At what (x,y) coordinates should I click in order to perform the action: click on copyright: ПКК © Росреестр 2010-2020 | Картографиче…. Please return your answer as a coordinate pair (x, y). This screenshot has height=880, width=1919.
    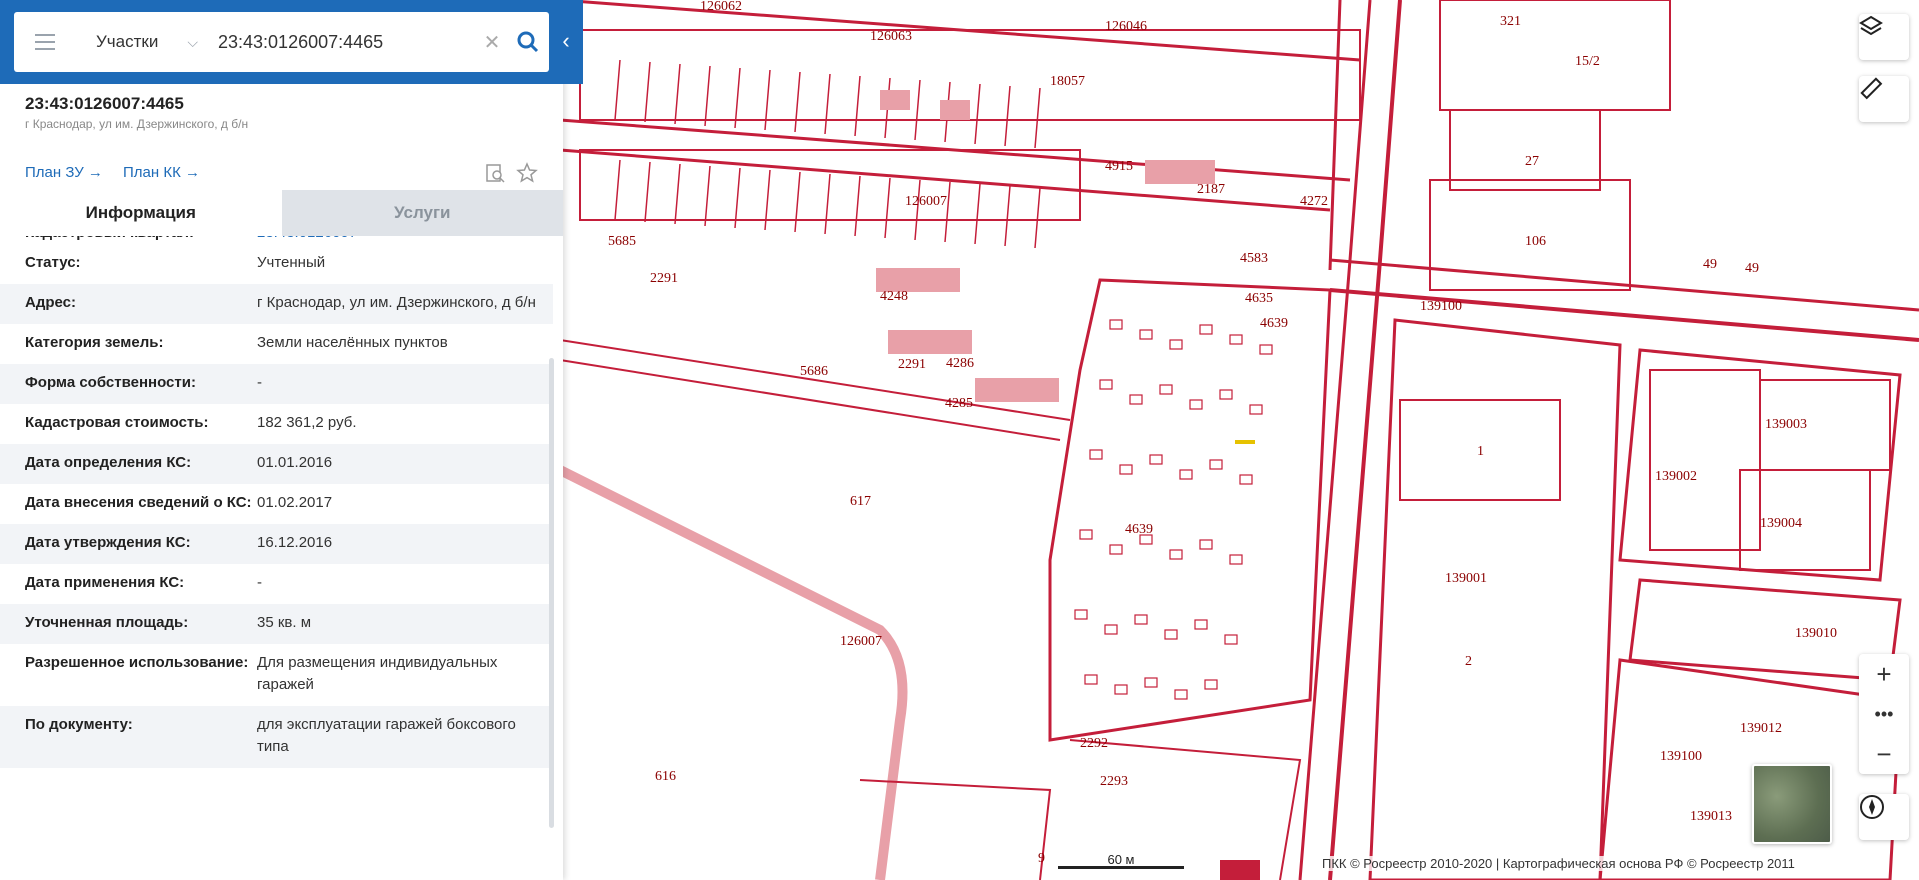
    Looking at the image, I should click on (1558, 863).